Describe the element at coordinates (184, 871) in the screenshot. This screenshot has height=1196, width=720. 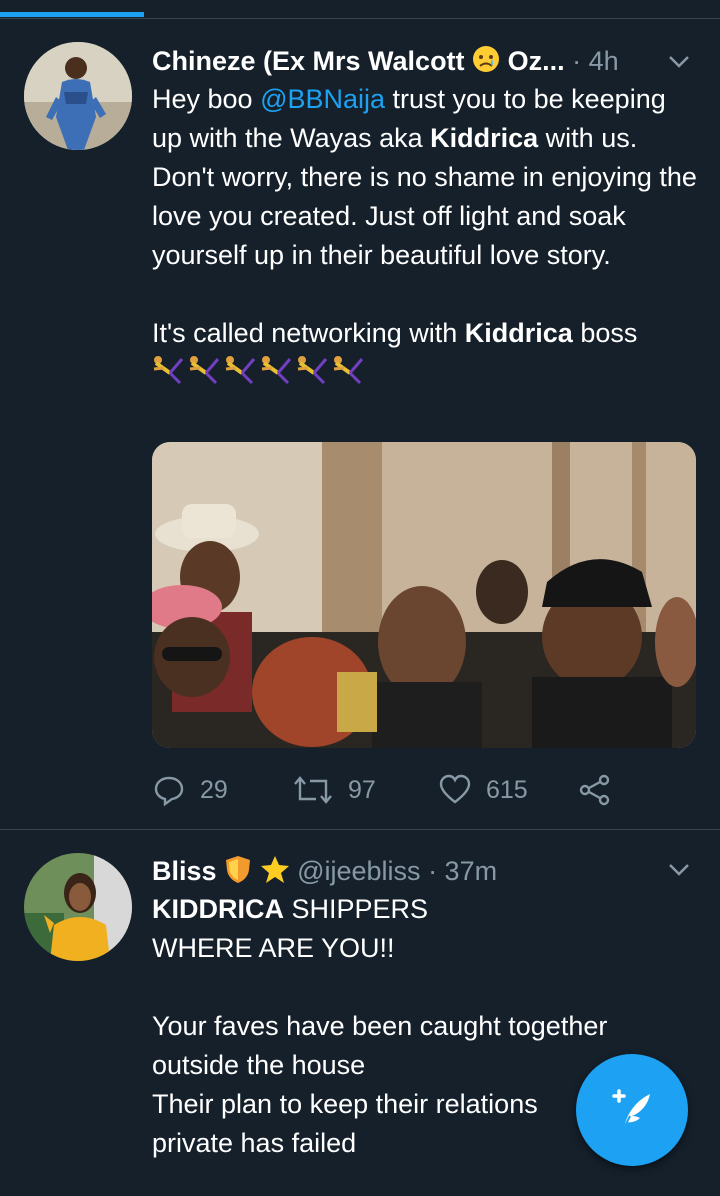
I see `author-name: Bliss` at that location.